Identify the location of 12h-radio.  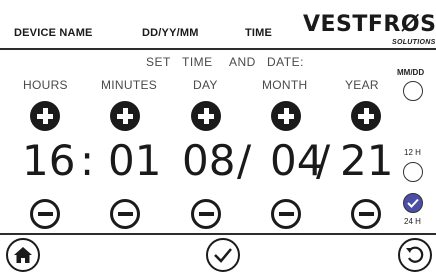
(413, 172).